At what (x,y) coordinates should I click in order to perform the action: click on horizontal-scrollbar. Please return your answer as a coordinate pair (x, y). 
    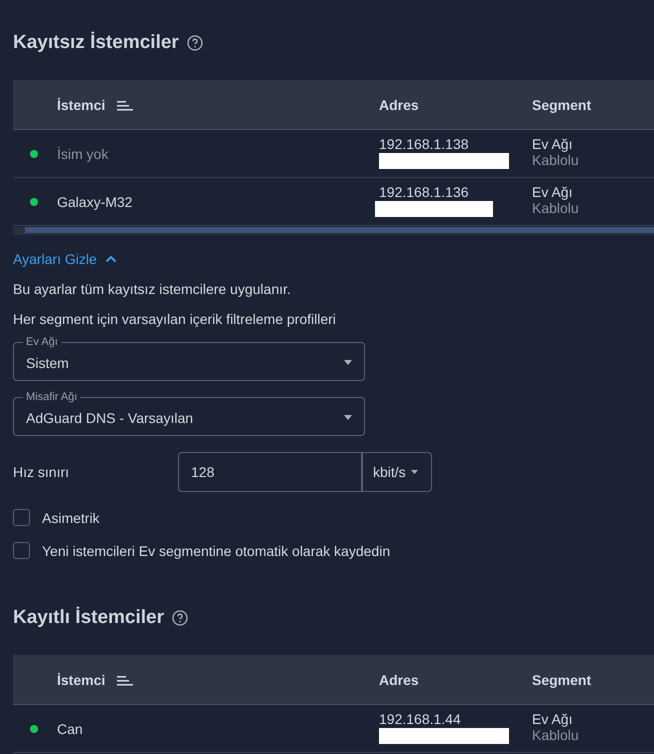
    Looking at the image, I should click on (333, 231).